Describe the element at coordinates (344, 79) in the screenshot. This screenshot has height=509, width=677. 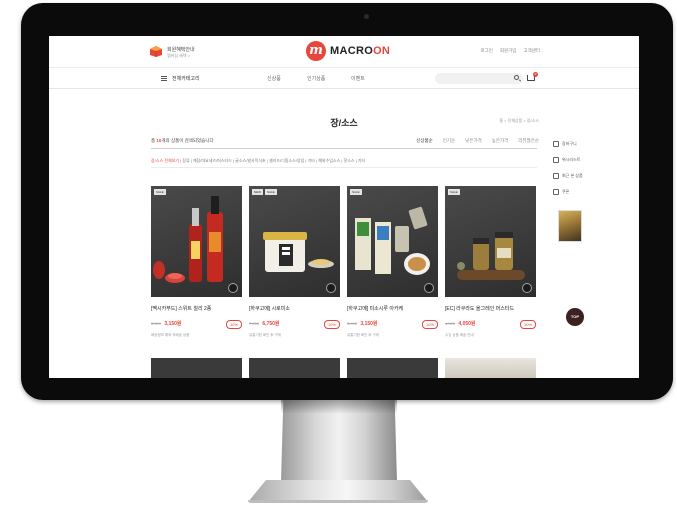
I see `main-nav: 전체카테고리 신상품 인기상품 이벤트 0` at that location.